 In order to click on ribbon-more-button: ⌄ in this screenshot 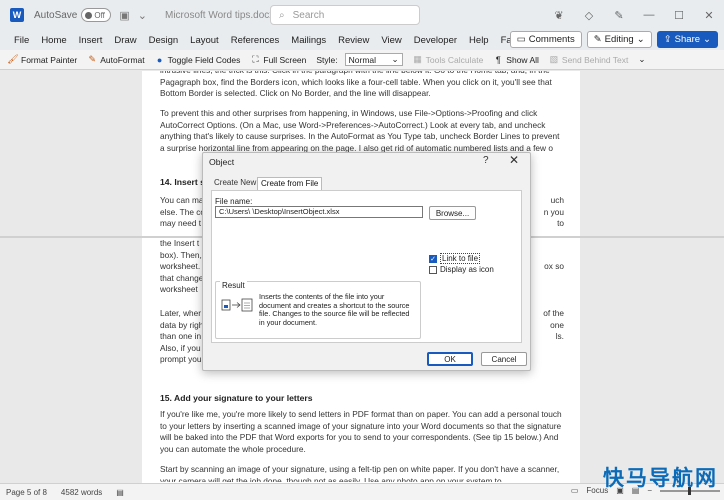, I will do `click(641, 59)`.